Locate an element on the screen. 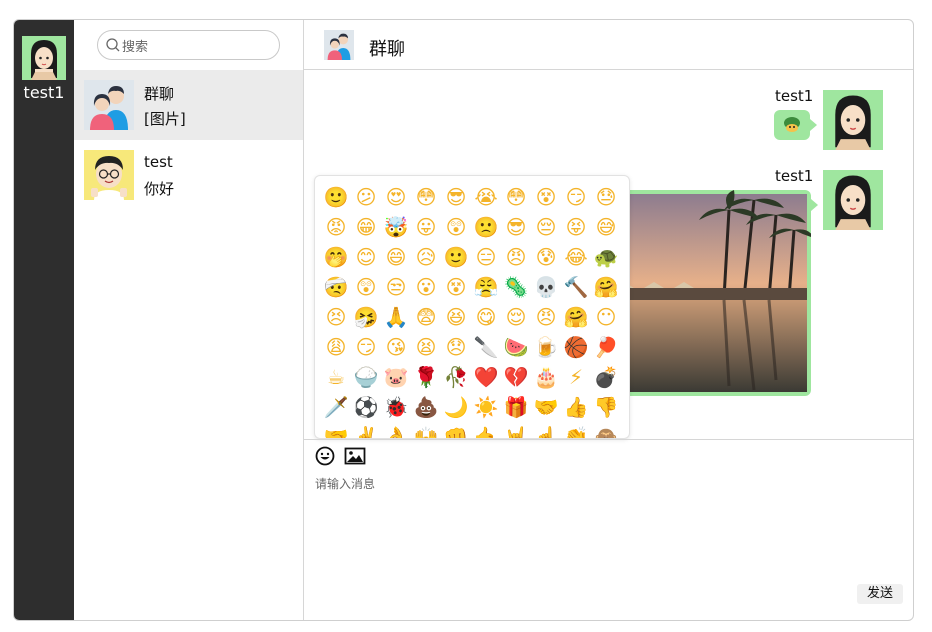 The image size is (932, 632). search-input: 搜索 is located at coordinates (135, 45).